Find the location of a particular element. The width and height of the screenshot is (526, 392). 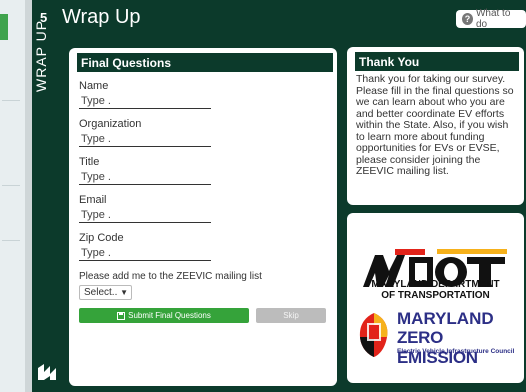

mailing-list-label: Please add me to the ZEEVIC mailing list is located at coordinates (170, 276).